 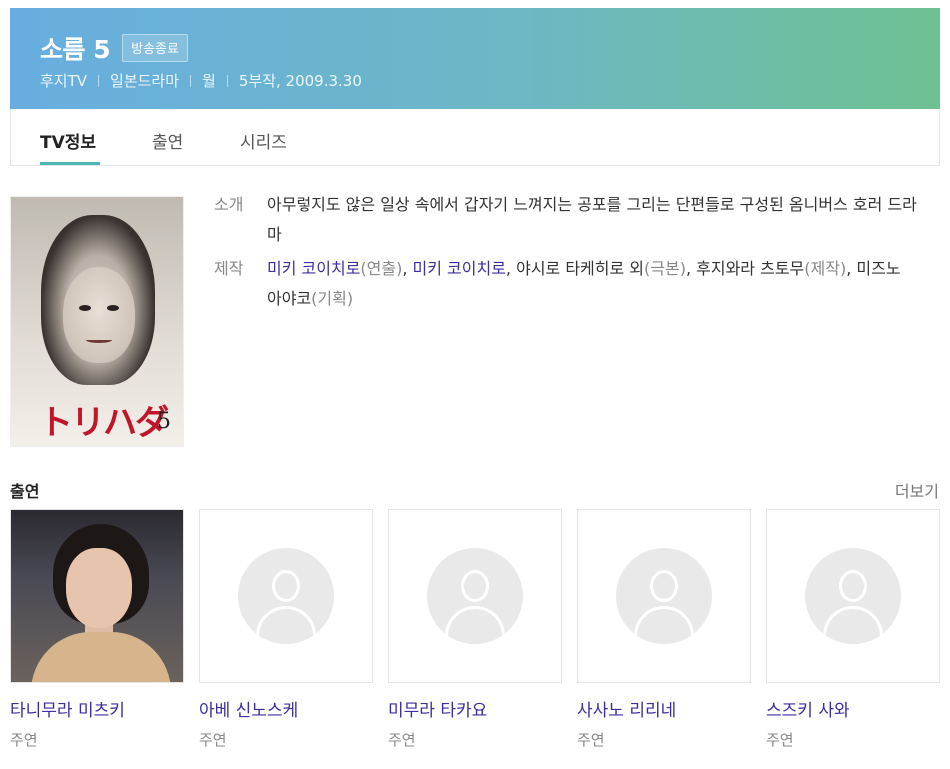 I want to click on cast-card: 스즈키 사와 주연, so click(x=853, y=629).